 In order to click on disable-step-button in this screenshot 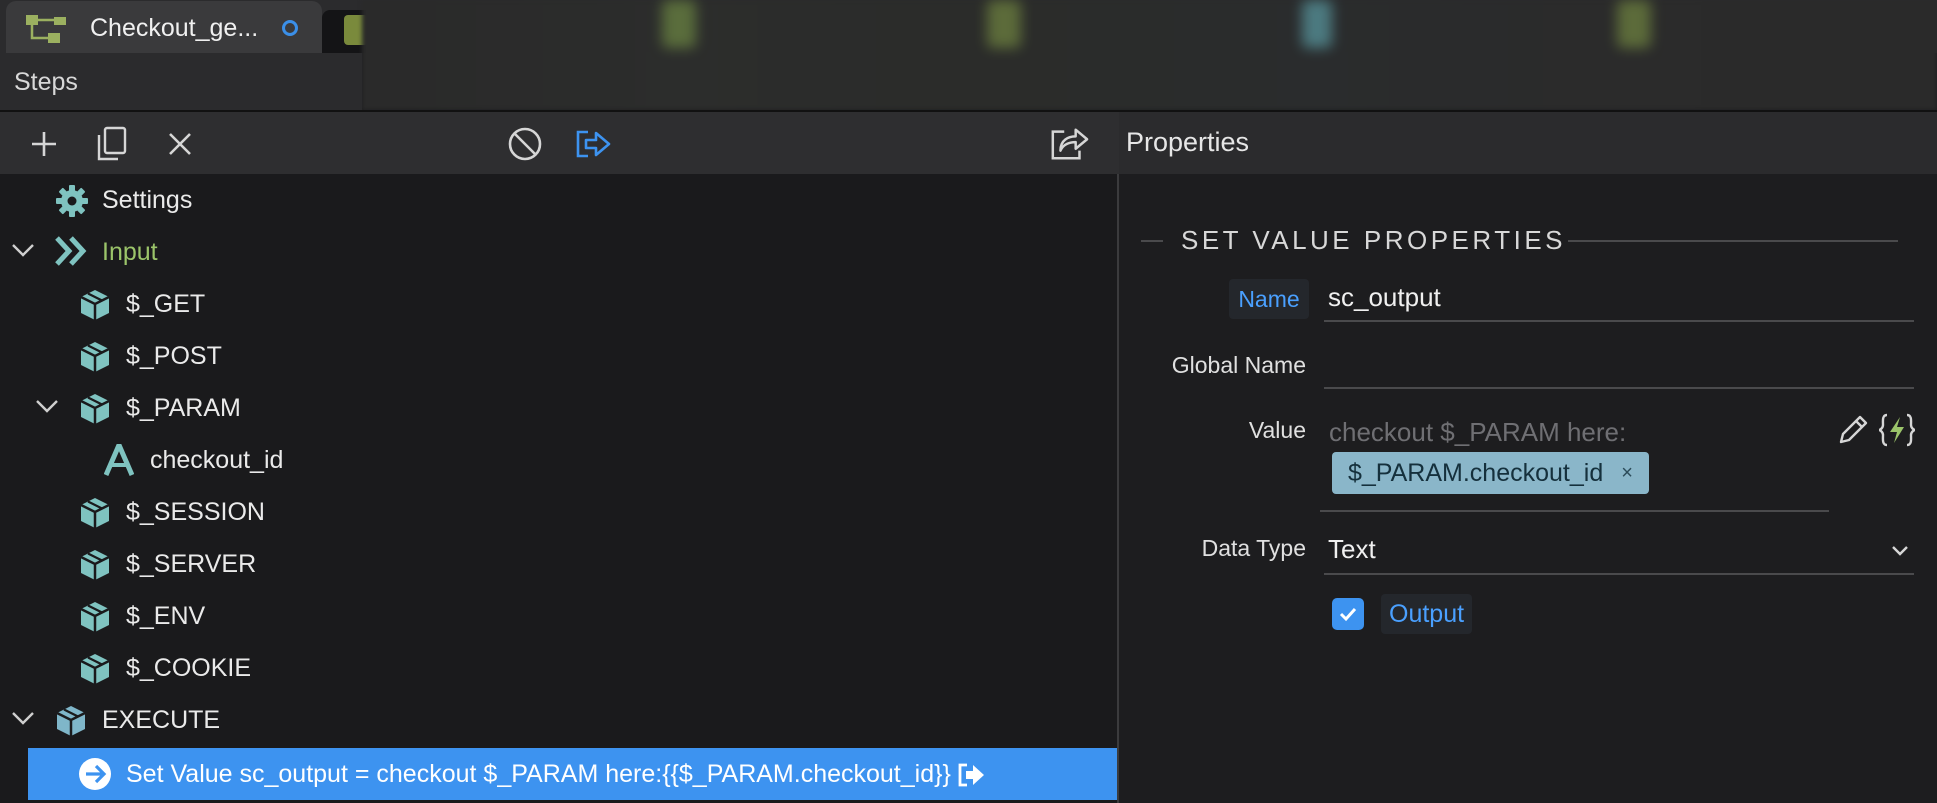, I will do `click(525, 144)`.